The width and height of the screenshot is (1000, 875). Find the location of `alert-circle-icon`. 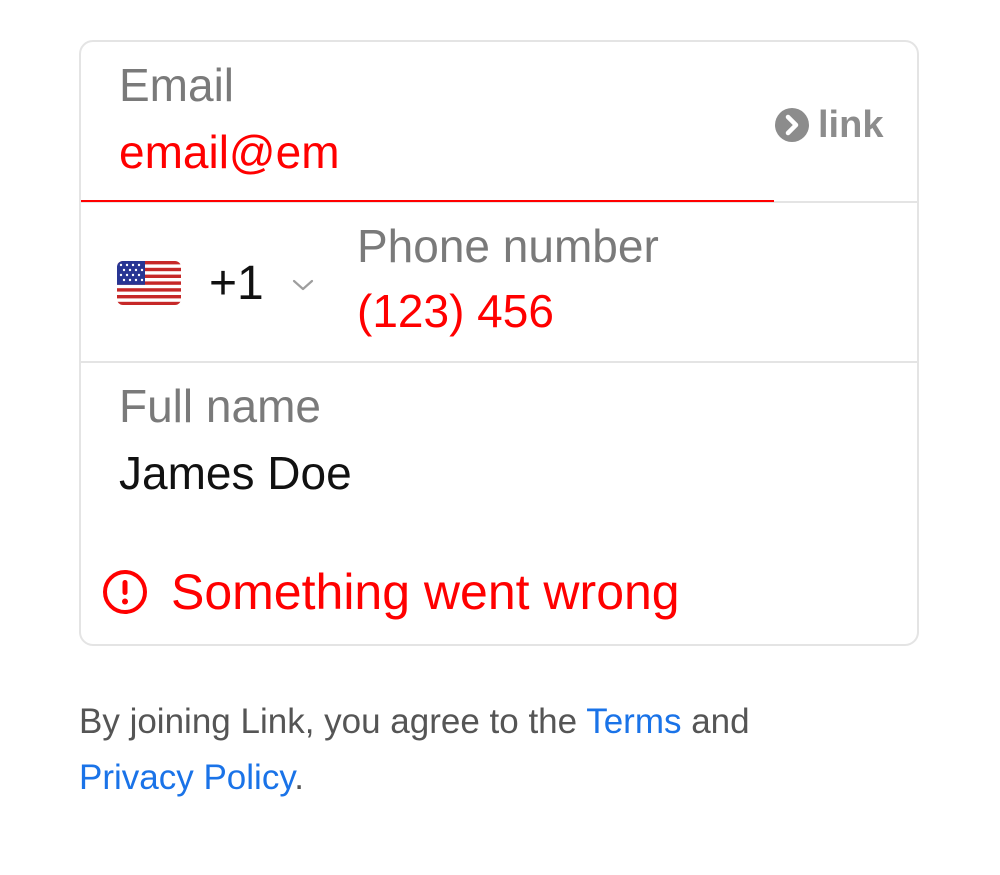

alert-circle-icon is located at coordinates (125, 592).